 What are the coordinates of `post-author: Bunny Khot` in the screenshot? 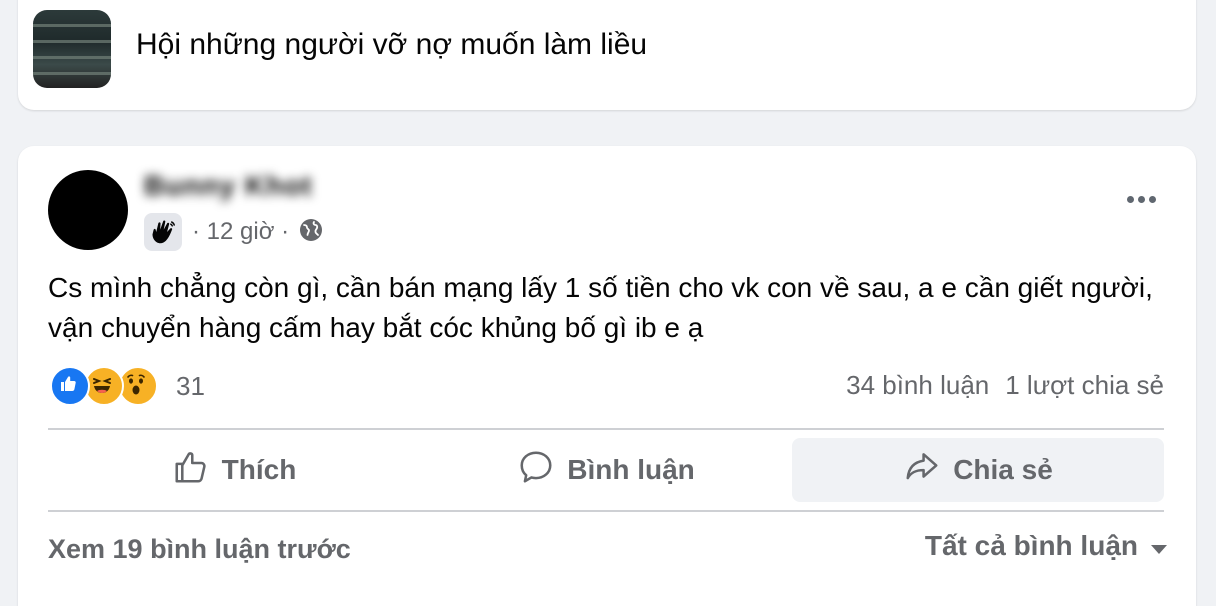 It's located at (228, 186).